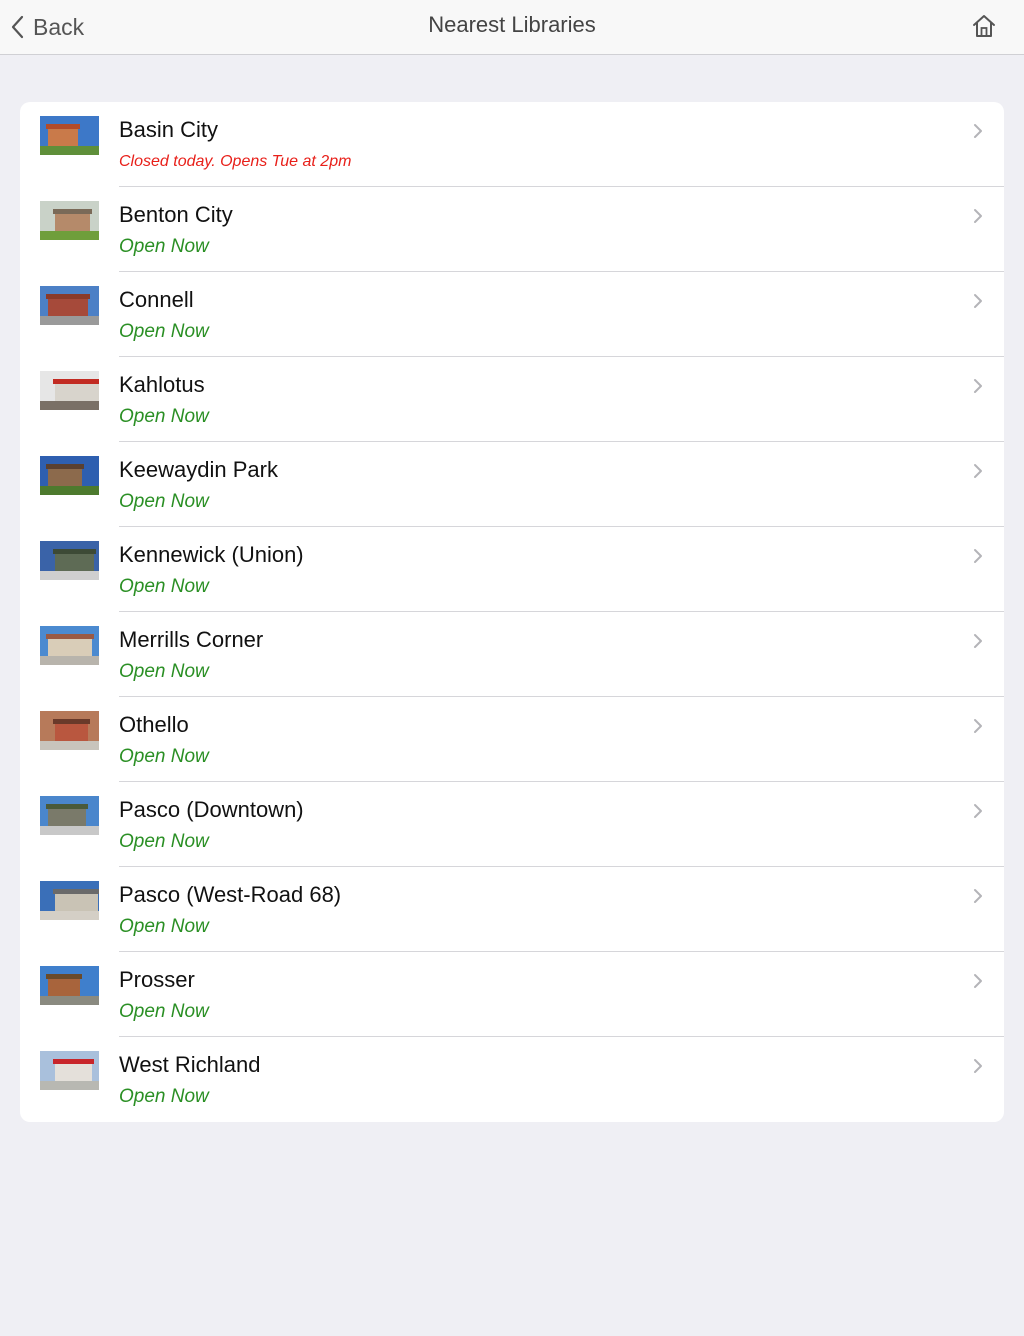 This screenshot has width=1024, height=1336. I want to click on library-row: Kennewick (Union) Open Now, so click(512, 569).